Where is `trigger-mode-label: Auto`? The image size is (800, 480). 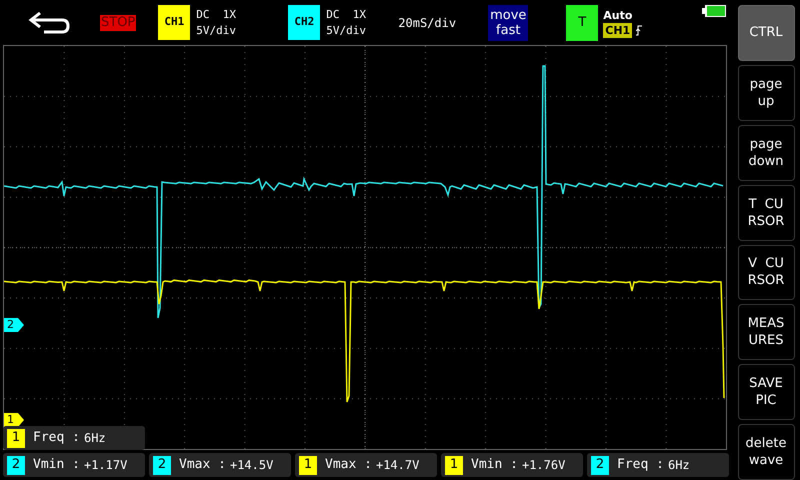 trigger-mode-label: Auto is located at coordinates (618, 15).